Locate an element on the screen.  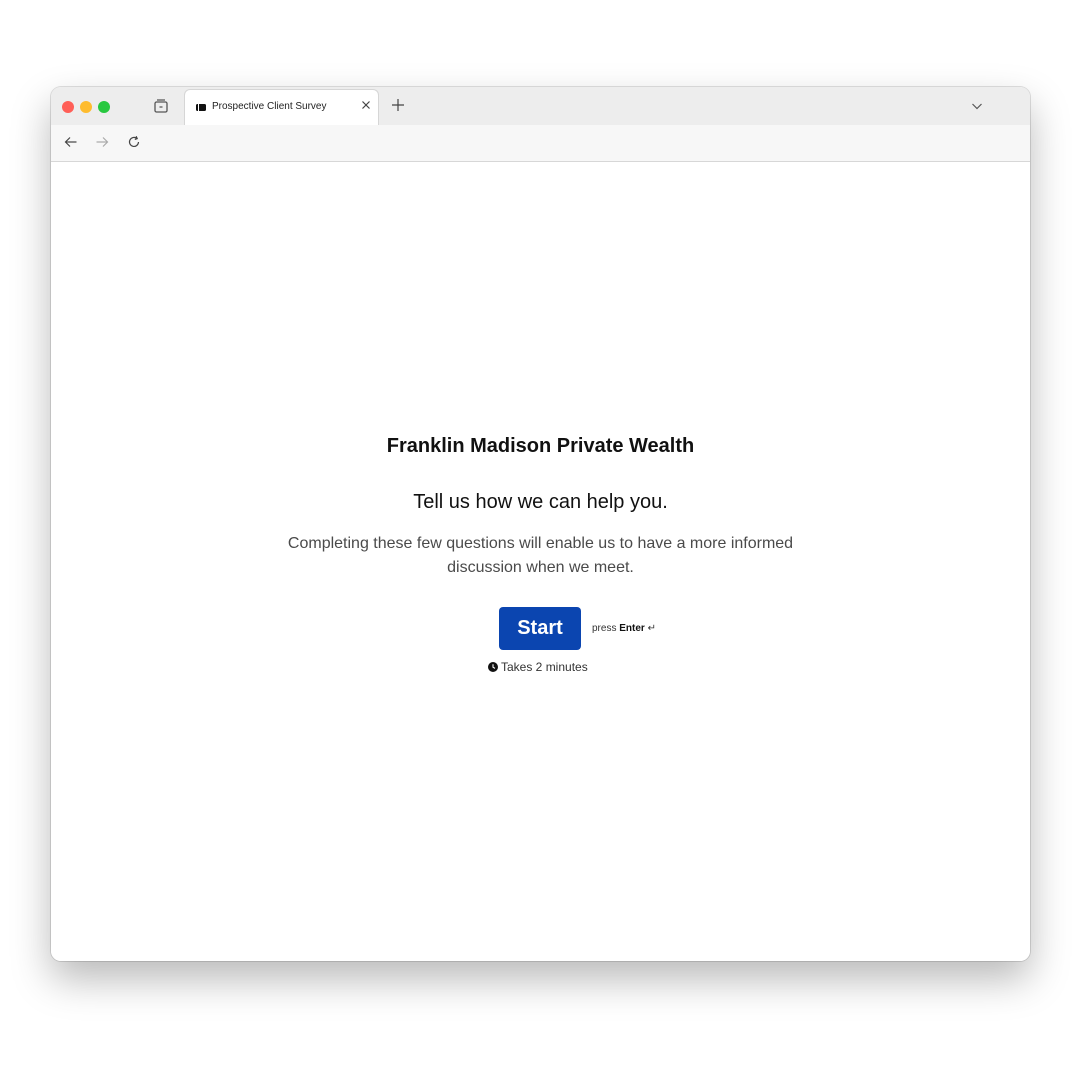
maximize-window-button is located at coordinates (104, 107).